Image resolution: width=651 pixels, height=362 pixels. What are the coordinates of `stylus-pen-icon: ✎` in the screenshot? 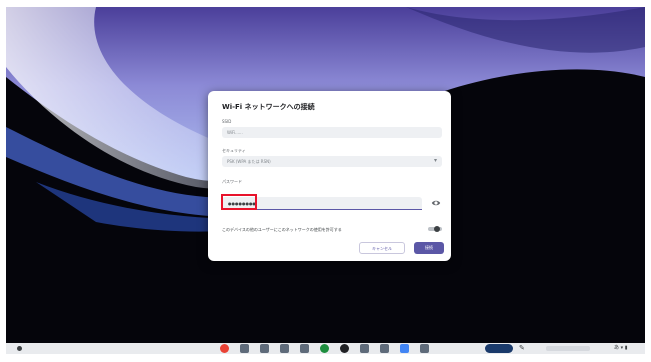 It's located at (522, 348).